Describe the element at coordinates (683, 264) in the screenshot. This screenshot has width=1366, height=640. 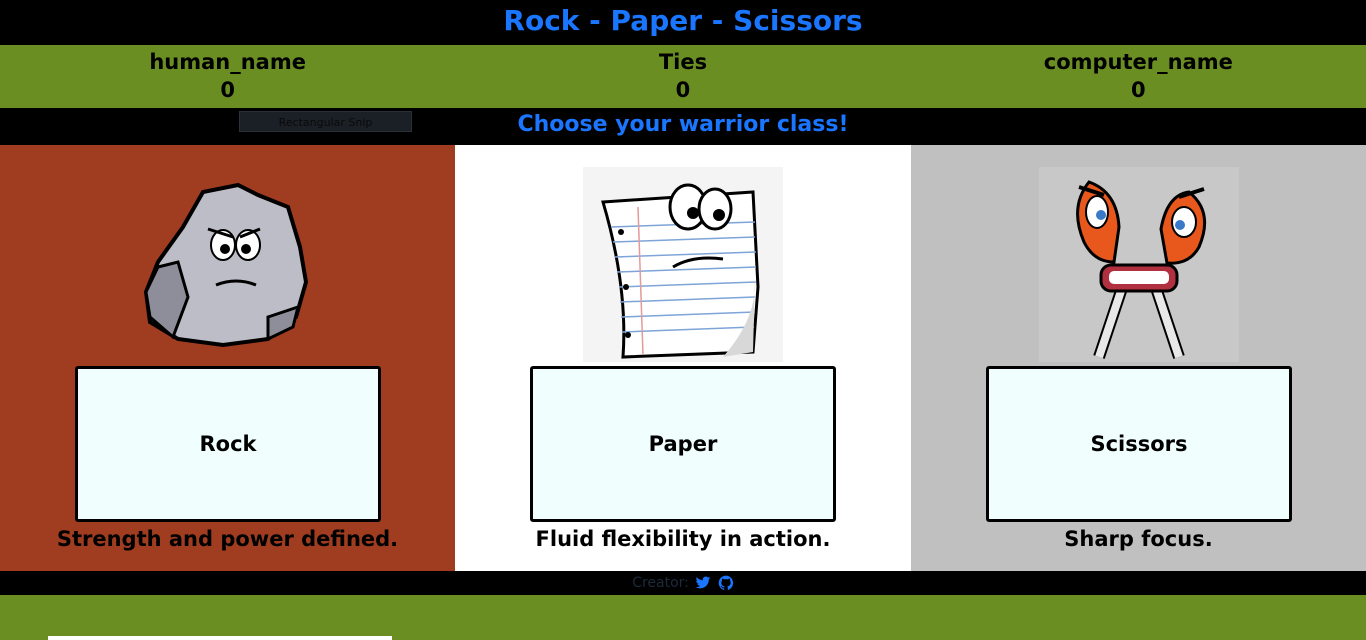
I see `paper-character-image` at that location.